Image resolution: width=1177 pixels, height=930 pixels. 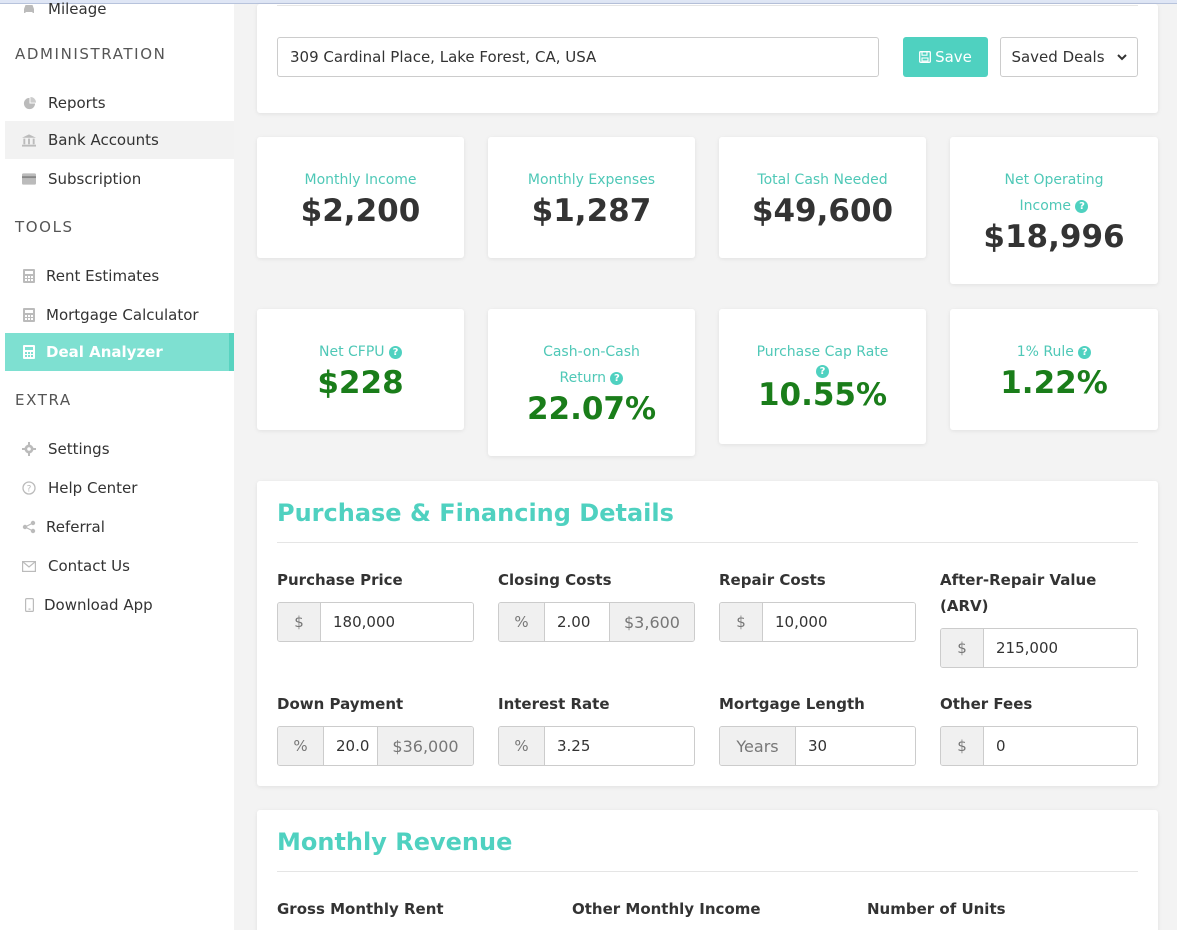 What do you see at coordinates (95, 179) in the screenshot?
I see `sidebar-item-label: Subscription` at bounding box center [95, 179].